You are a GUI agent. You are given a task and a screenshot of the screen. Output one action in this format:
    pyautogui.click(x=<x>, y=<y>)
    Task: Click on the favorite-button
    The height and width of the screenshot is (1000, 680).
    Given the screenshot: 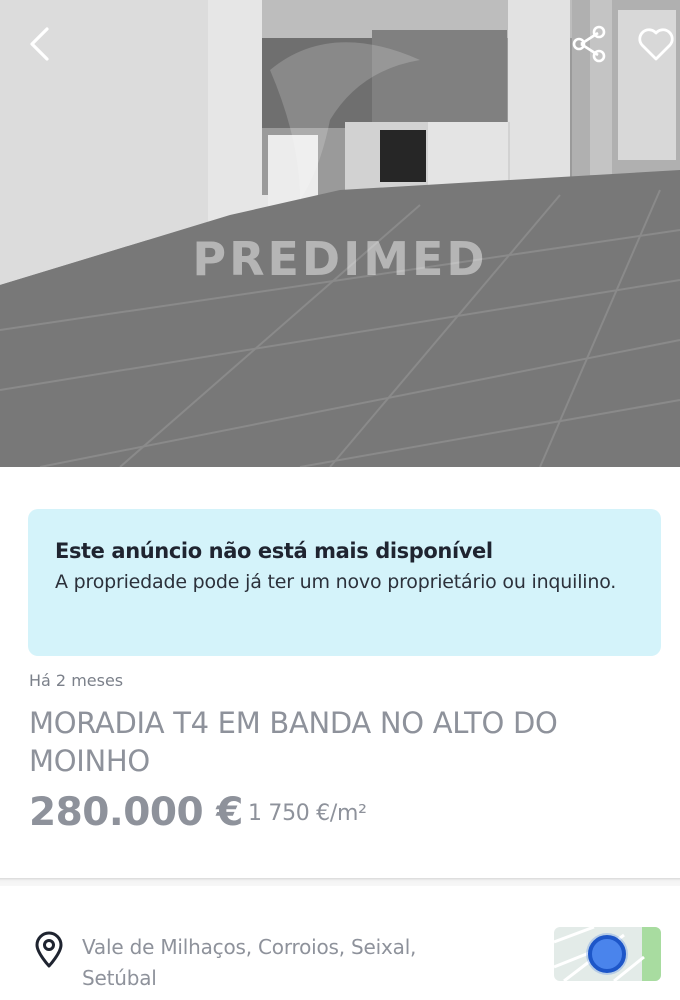 What is the action you would take?
    pyautogui.click(x=656, y=44)
    